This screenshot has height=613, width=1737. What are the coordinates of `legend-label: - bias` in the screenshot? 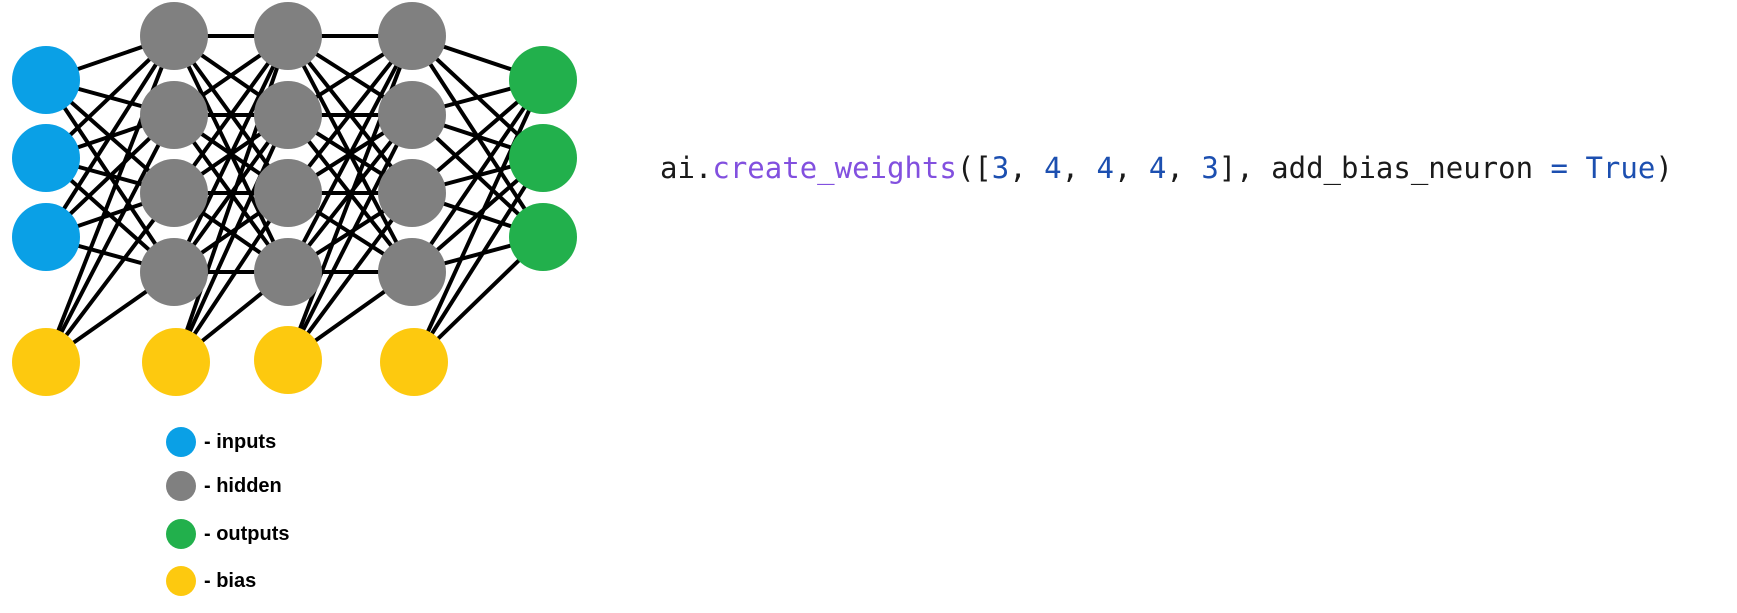 It's located at (230, 580).